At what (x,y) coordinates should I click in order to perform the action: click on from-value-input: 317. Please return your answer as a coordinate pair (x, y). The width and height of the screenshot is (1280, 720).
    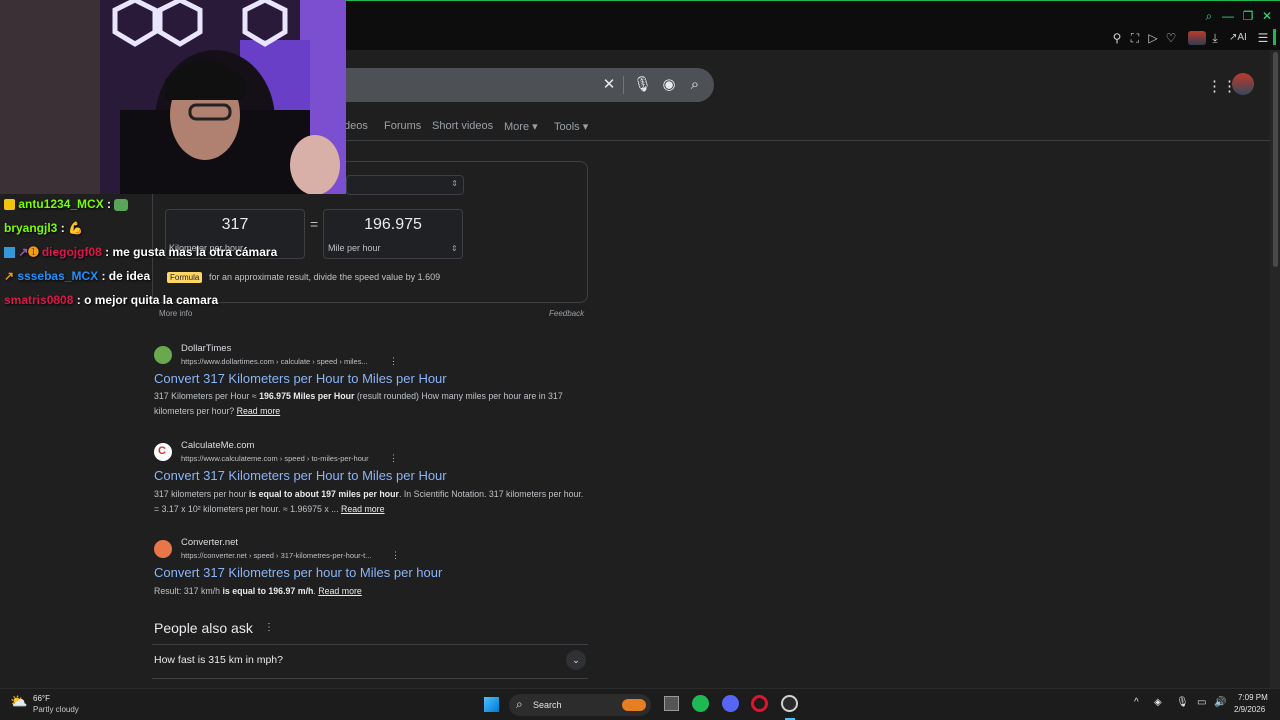
    Looking at the image, I should click on (235, 225).